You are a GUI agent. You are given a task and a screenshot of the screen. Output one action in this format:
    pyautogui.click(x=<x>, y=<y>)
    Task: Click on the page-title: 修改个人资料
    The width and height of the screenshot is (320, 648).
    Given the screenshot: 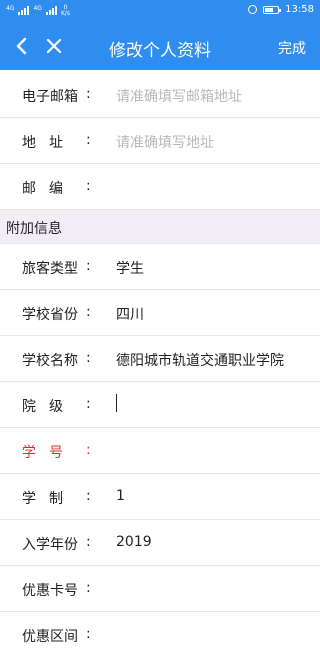 What is the action you would take?
    pyautogui.click(x=160, y=51)
    